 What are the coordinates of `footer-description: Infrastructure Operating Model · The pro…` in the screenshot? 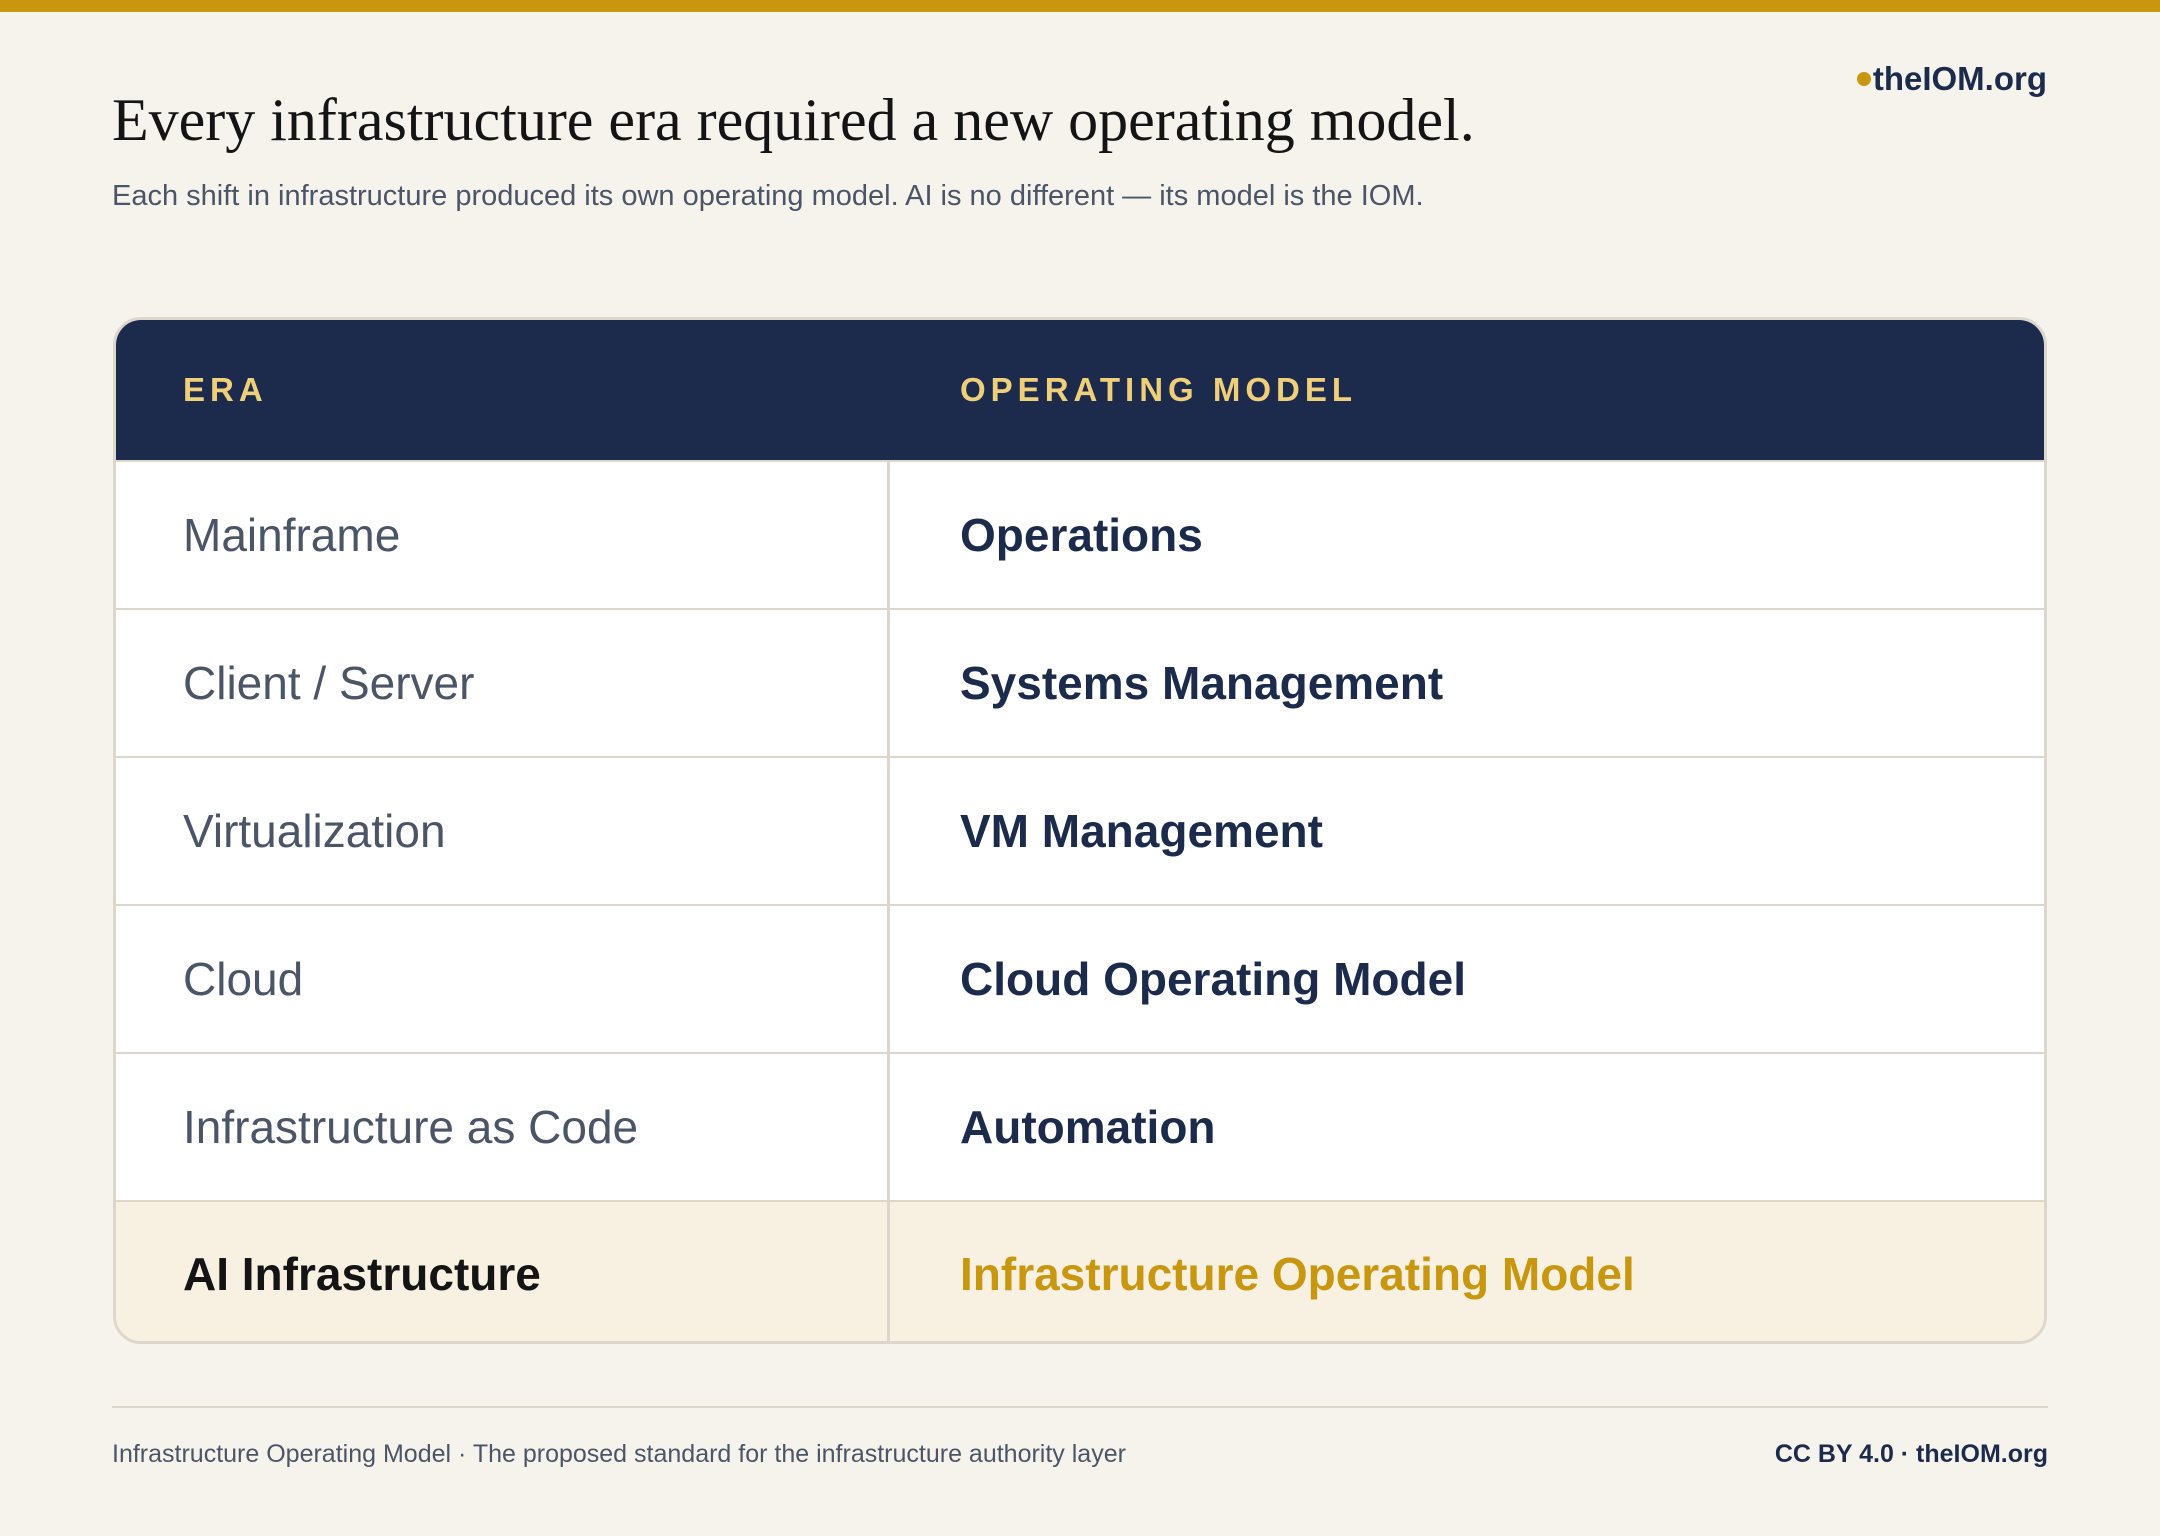 It's located at (619, 1454).